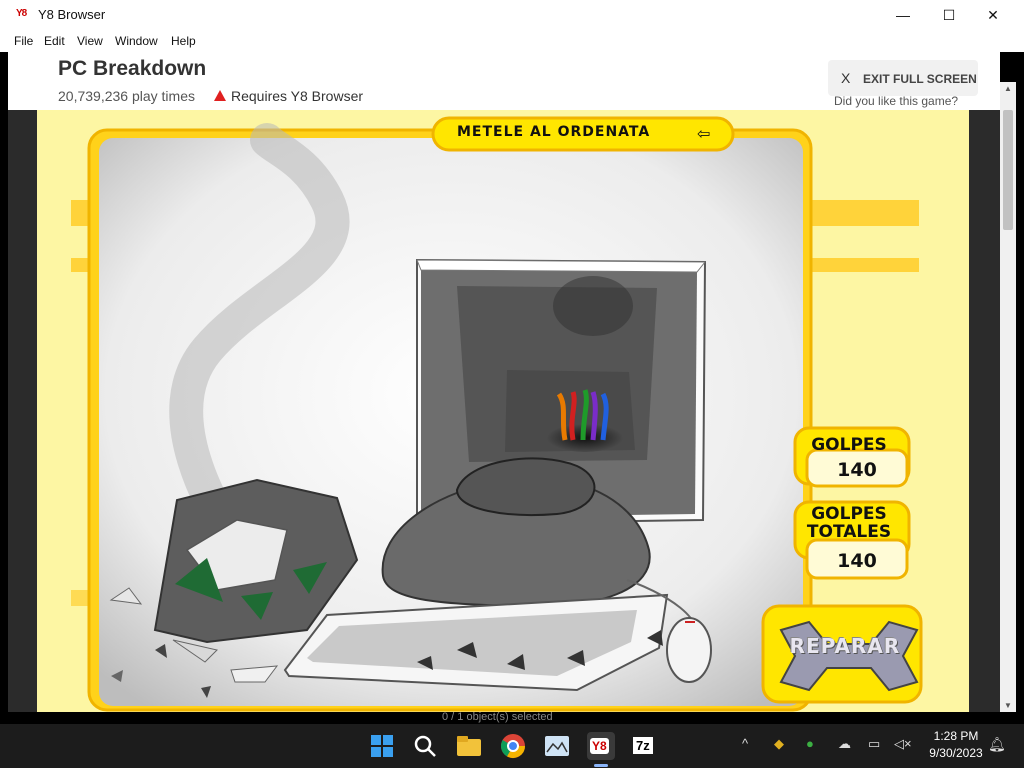 The height and width of the screenshot is (768, 1024). I want to click on reparar-button: REPARAR, so click(845, 646).